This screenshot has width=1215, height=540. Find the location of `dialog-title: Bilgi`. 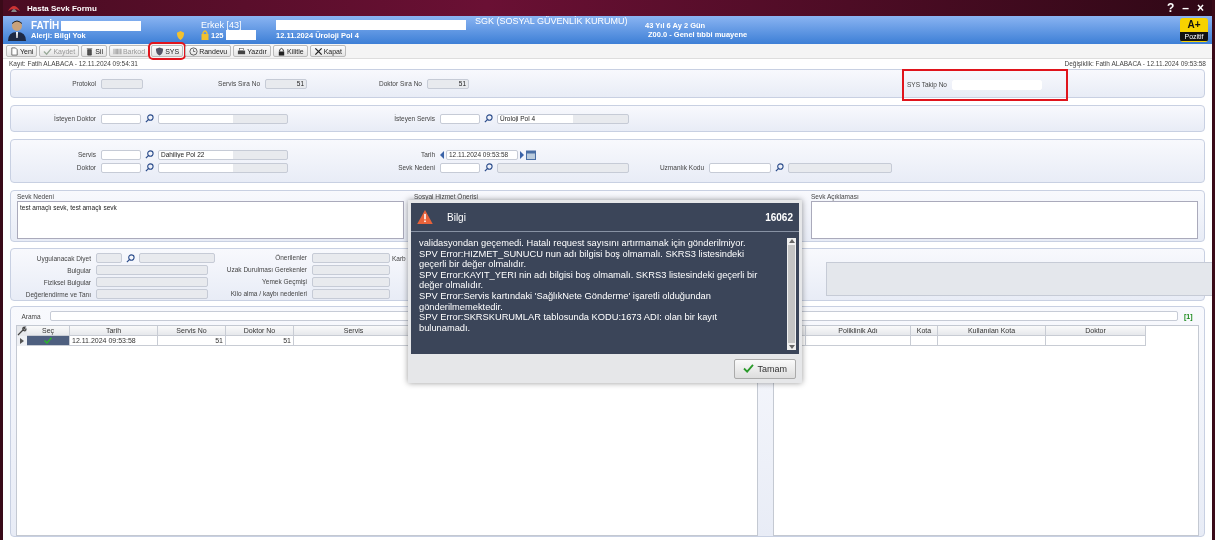

dialog-title: Bilgi is located at coordinates (456, 217).